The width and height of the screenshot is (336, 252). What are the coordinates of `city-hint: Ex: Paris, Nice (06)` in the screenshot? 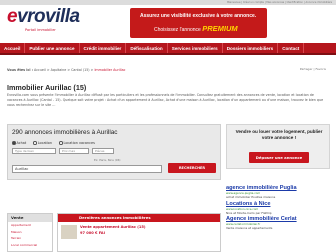 It's located at (107, 160).